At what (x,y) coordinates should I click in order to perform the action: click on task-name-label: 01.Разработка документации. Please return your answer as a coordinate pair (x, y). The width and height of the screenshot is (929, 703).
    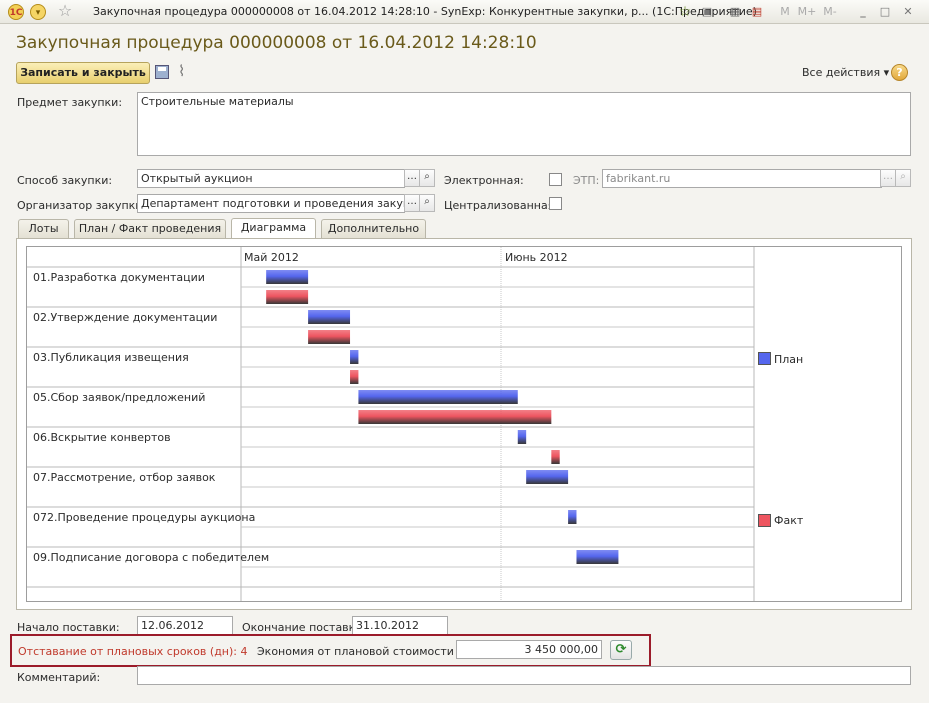
    Looking at the image, I should click on (119, 277).